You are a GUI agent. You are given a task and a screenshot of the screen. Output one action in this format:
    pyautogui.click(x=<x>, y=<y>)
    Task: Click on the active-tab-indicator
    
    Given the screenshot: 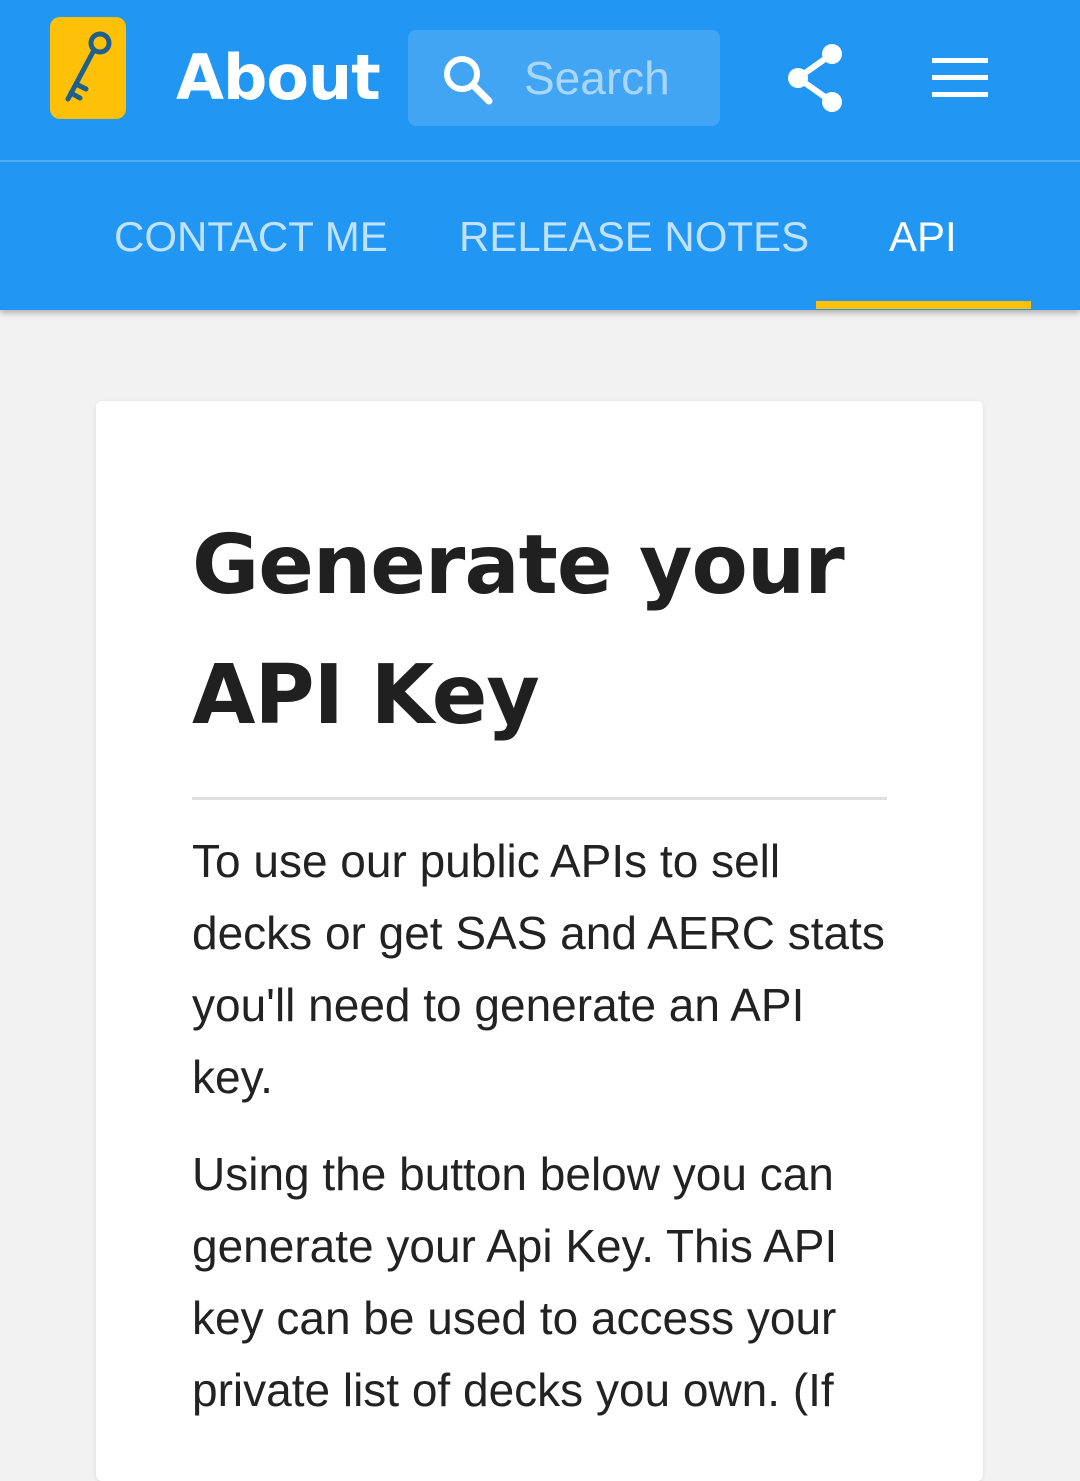 What is the action you would take?
    pyautogui.click(x=923, y=305)
    